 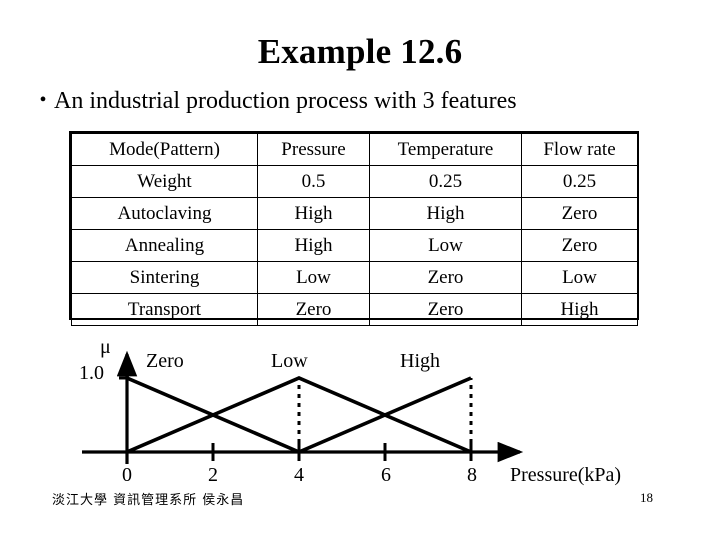 I want to click on column-header-flow-rate: Flow rate, so click(x=579, y=149).